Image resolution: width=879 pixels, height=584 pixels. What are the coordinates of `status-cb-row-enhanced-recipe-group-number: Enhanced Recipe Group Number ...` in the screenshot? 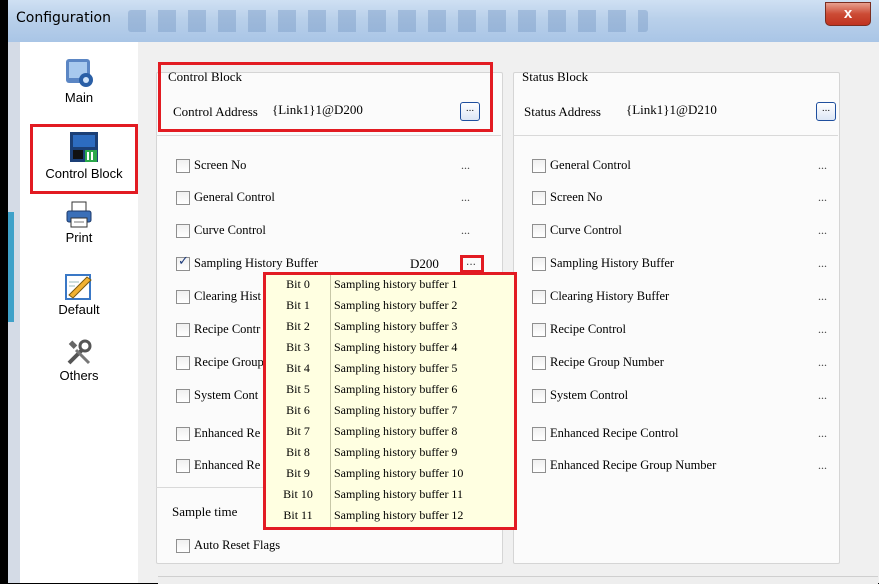 It's located at (682, 467).